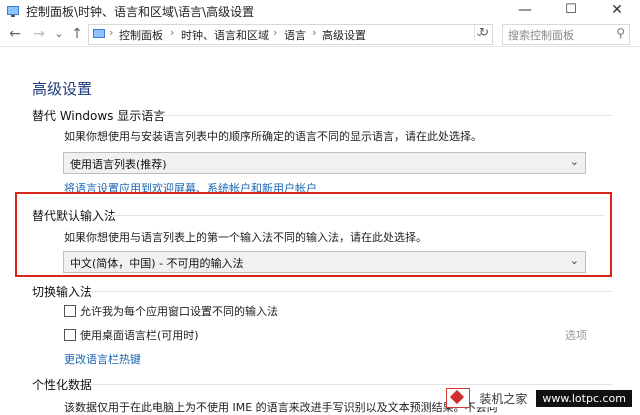  What do you see at coordinates (59, 34) in the screenshot?
I see `recent-locations-dropdown: ⌄` at bounding box center [59, 34].